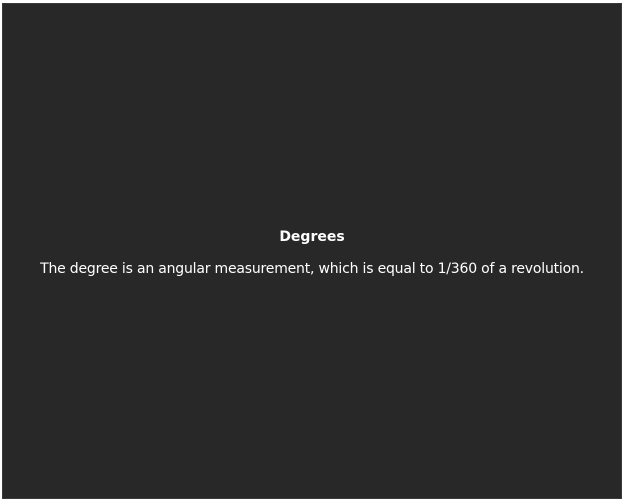 The height and width of the screenshot is (501, 623). Describe the element at coordinates (312, 237) in the screenshot. I see `panel-title: Degrees` at that location.